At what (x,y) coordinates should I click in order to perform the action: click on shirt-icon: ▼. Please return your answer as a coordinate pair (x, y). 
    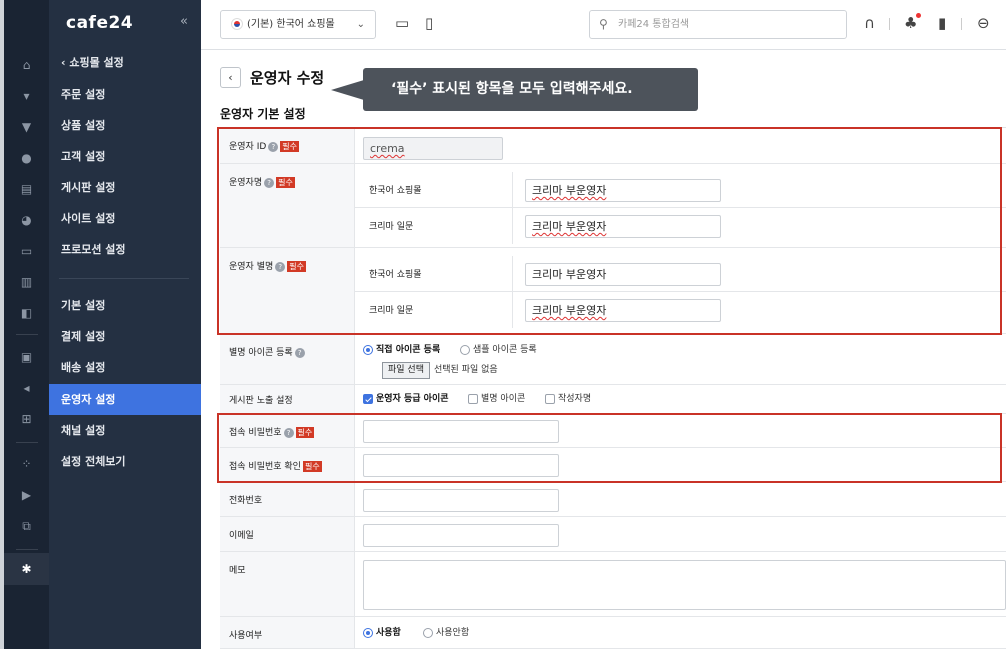
    Looking at the image, I should click on (26, 127).